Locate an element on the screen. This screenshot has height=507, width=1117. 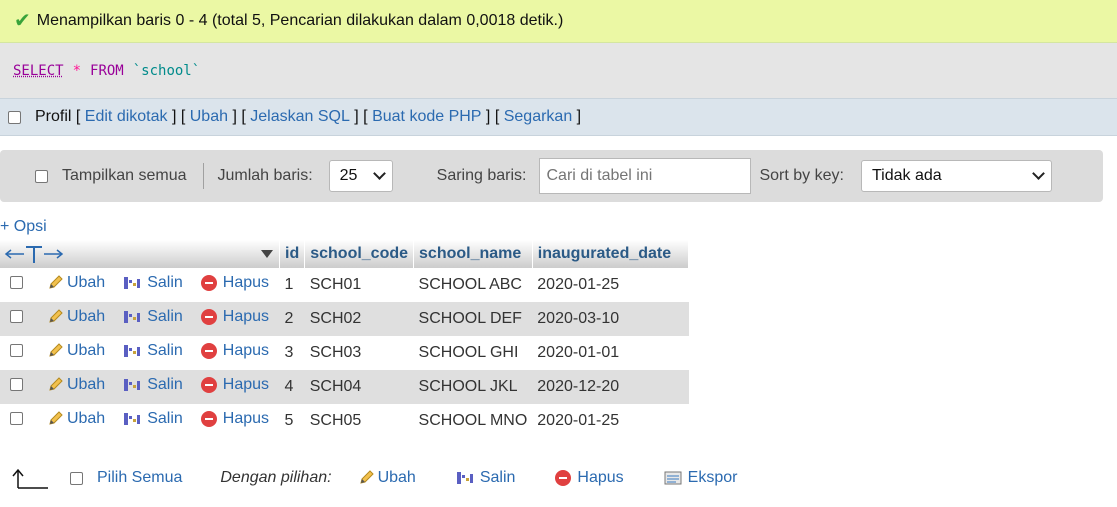
pencil-icon is located at coordinates (56, 316).